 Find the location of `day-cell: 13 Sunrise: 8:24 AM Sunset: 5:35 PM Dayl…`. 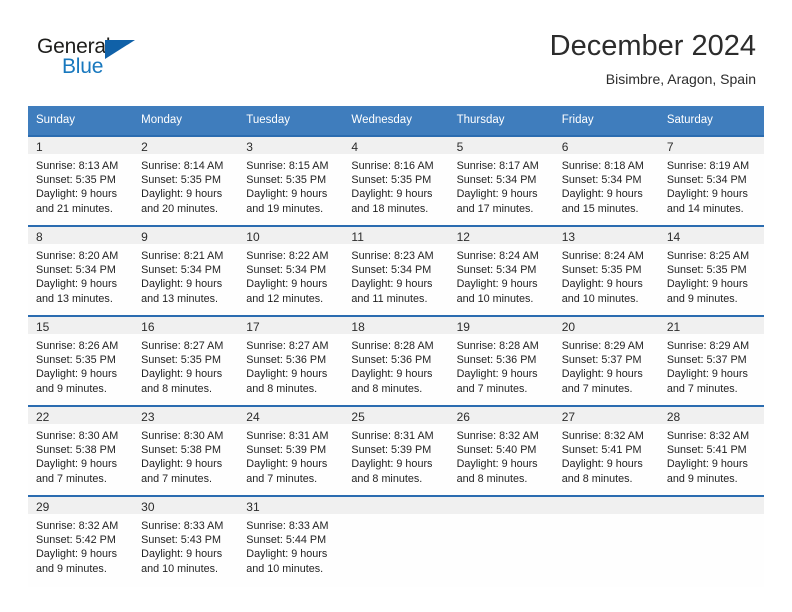

day-cell: 13 Sunrise: 8:24 AM Sunset: 5:35 PM Dayl… is located at coordinates (606, 270).